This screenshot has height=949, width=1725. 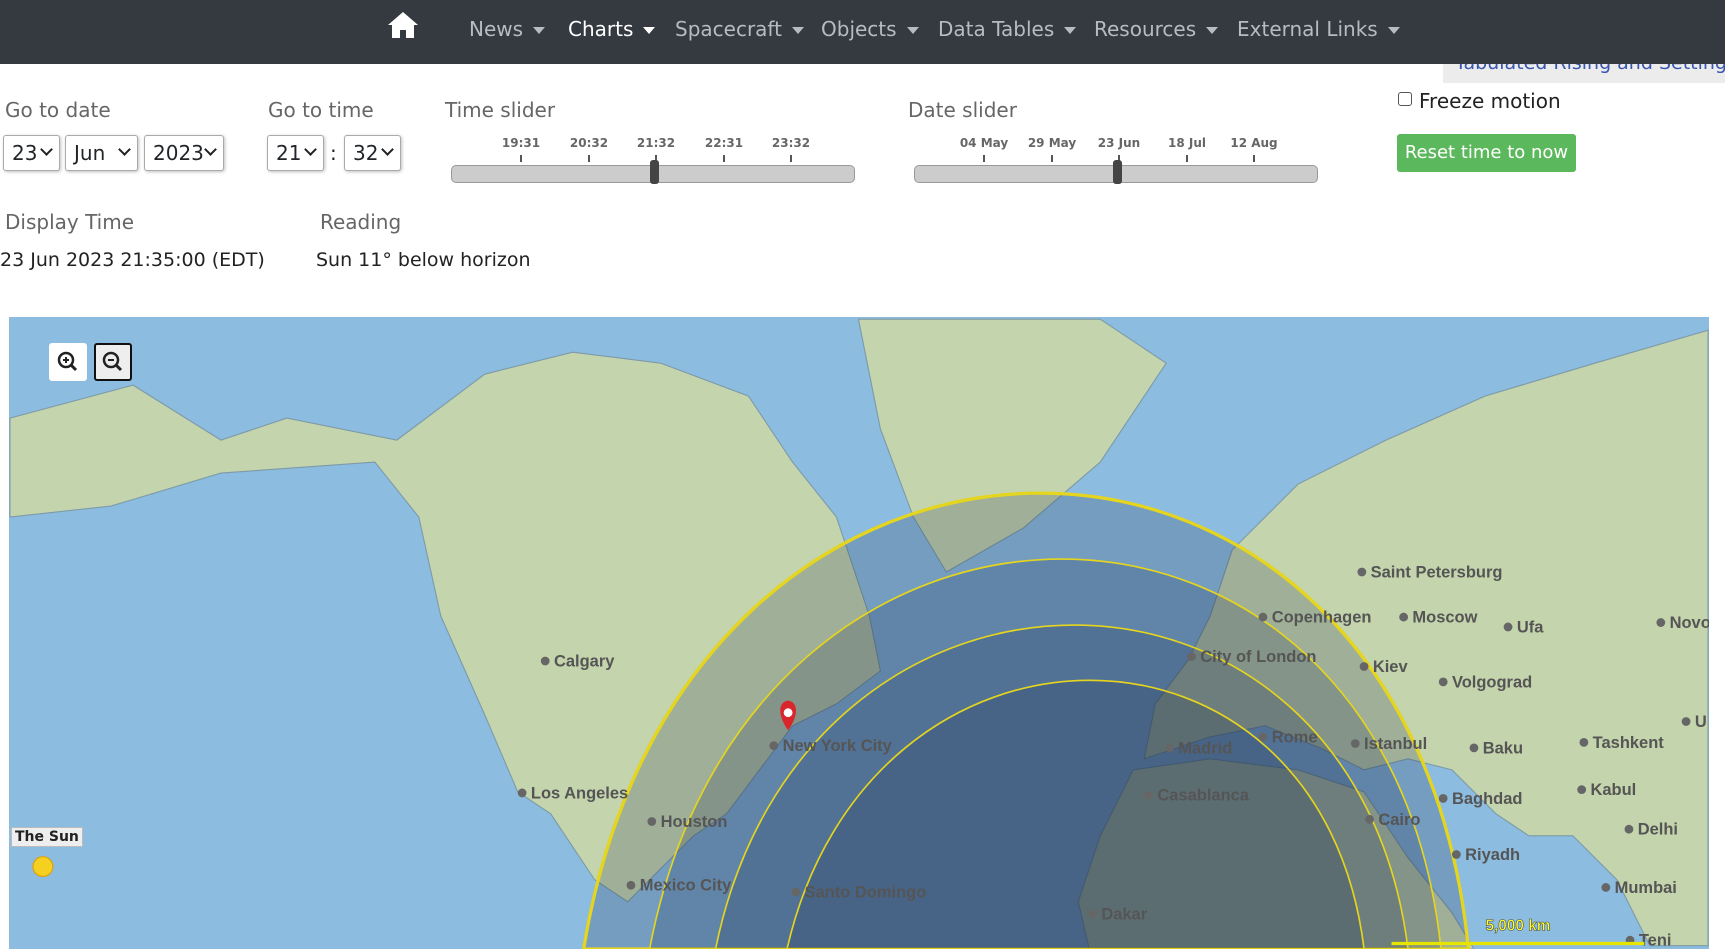 What do you see at coordinates (1689, 623) in the screenshot?
I see `city-label: Novo` at bounding box center [1689, 623].